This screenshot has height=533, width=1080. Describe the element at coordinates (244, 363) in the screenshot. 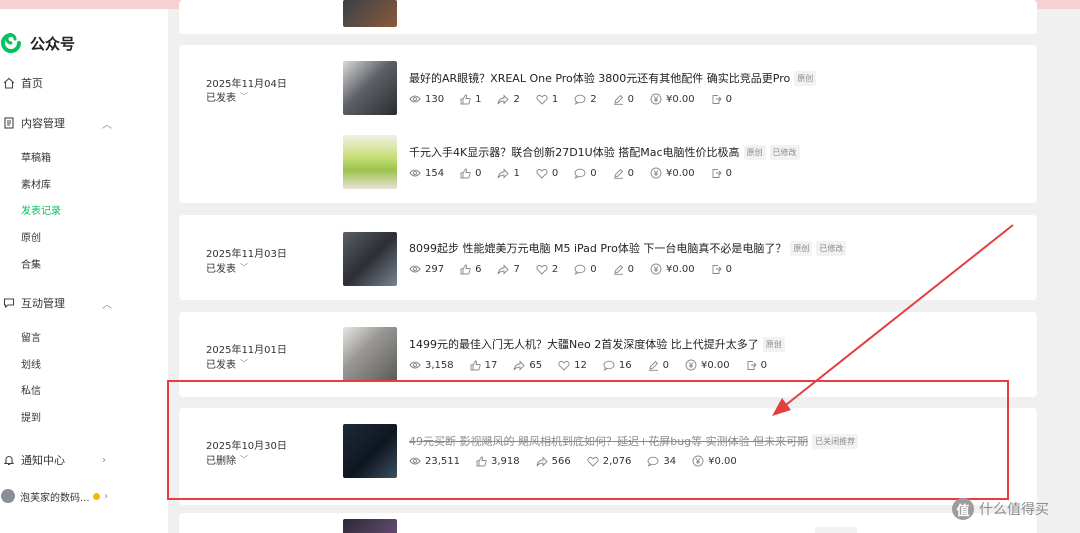

I see `chevron-down-icon: ﹀` at that location.